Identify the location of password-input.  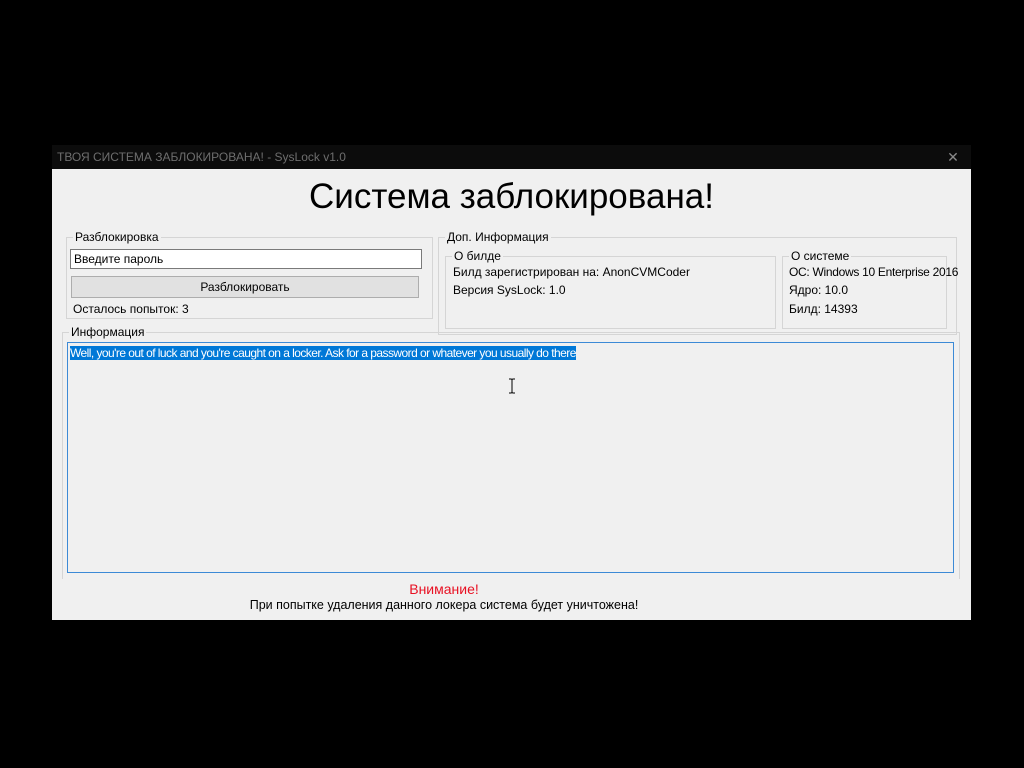
(246, 259).